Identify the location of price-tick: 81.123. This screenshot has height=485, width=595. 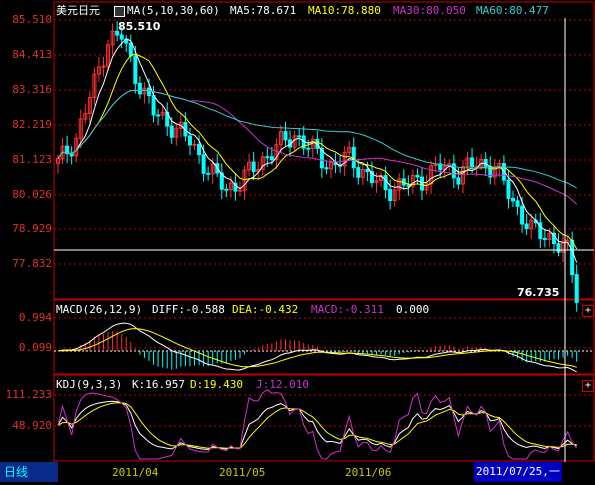
(32, 159).